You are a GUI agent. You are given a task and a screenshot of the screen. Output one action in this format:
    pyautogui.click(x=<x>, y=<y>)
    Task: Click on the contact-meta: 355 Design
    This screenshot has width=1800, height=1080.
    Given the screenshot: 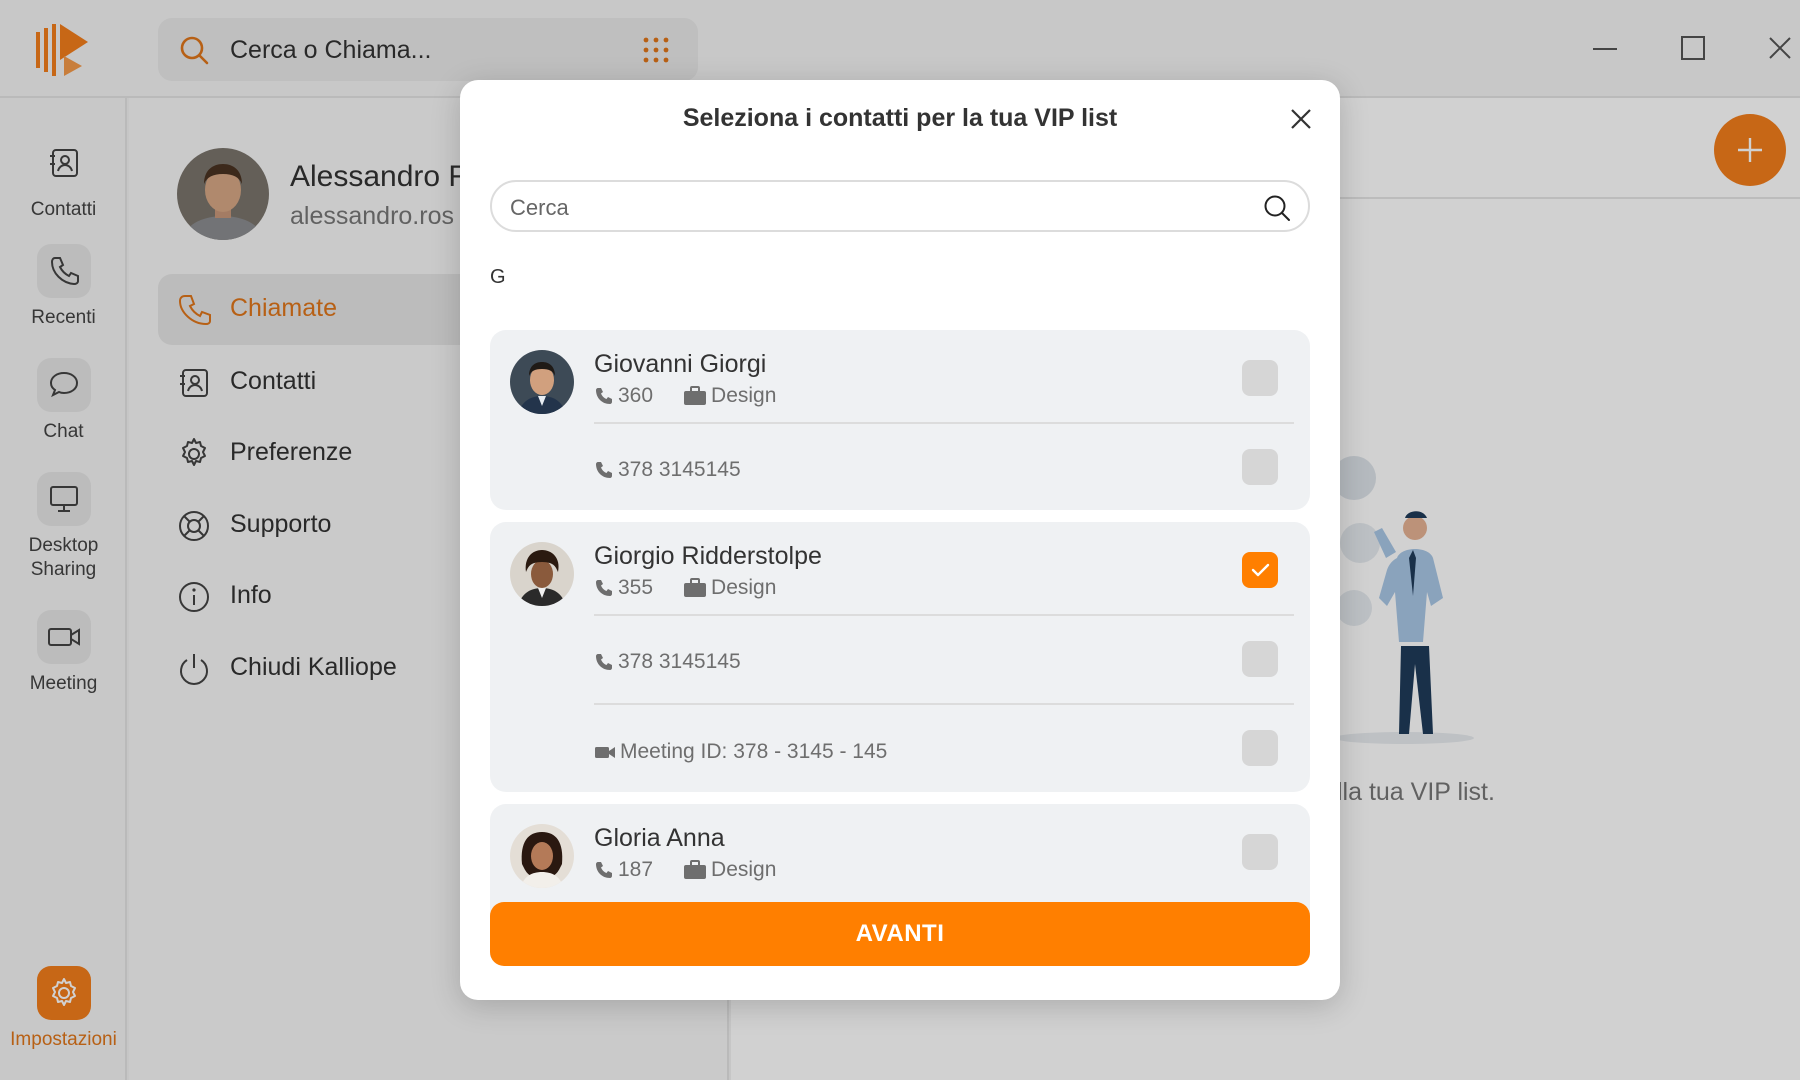 What is the action you would take?
    pyautogui.click(x=685, y=588)
    